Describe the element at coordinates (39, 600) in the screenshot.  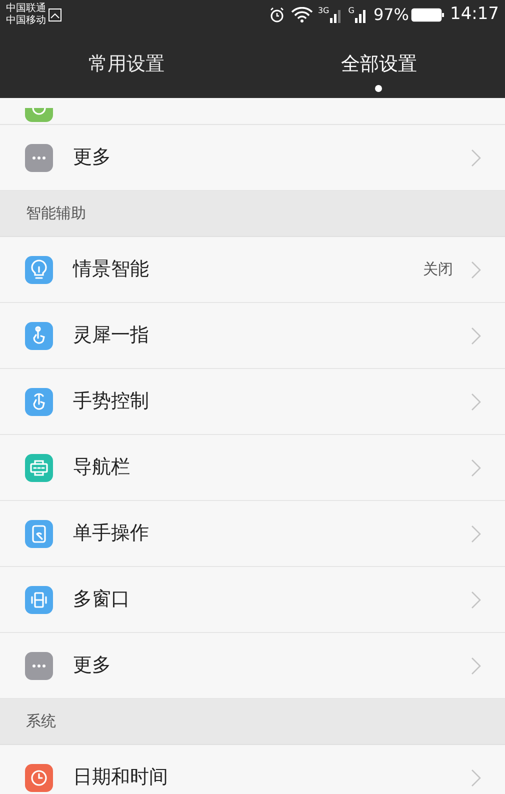
I see `split-window-icon` at that location.